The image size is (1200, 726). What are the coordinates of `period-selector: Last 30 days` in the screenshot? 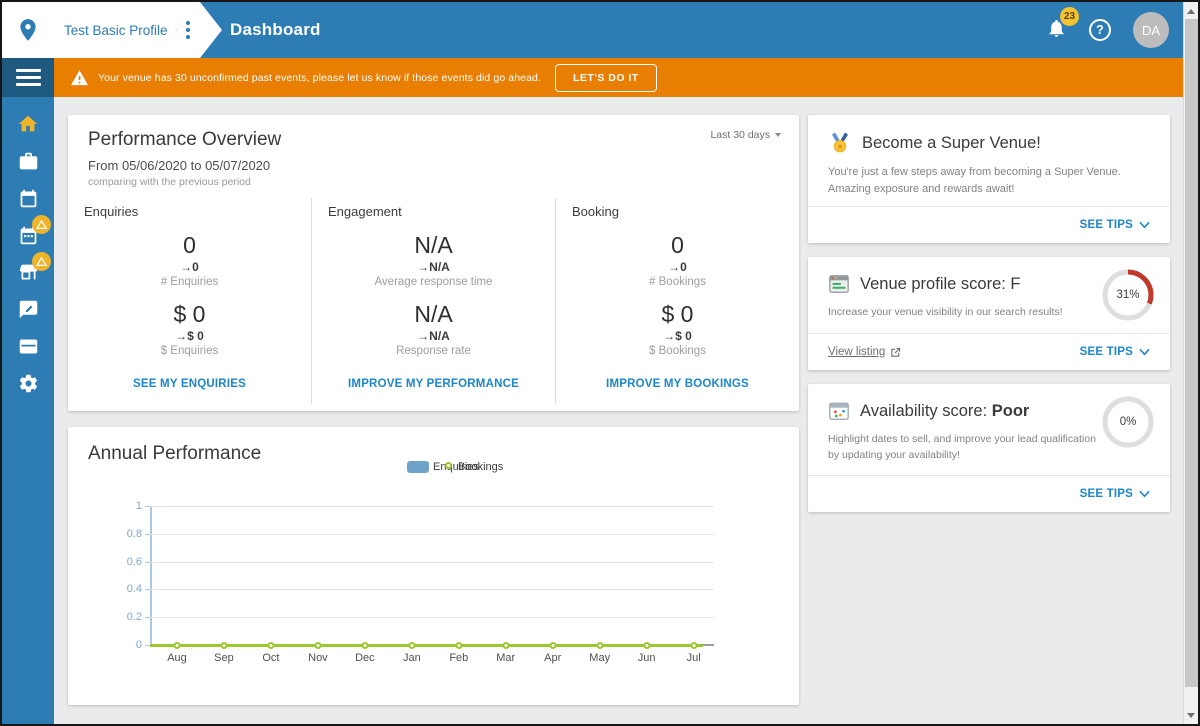 It's located at (745, 135).